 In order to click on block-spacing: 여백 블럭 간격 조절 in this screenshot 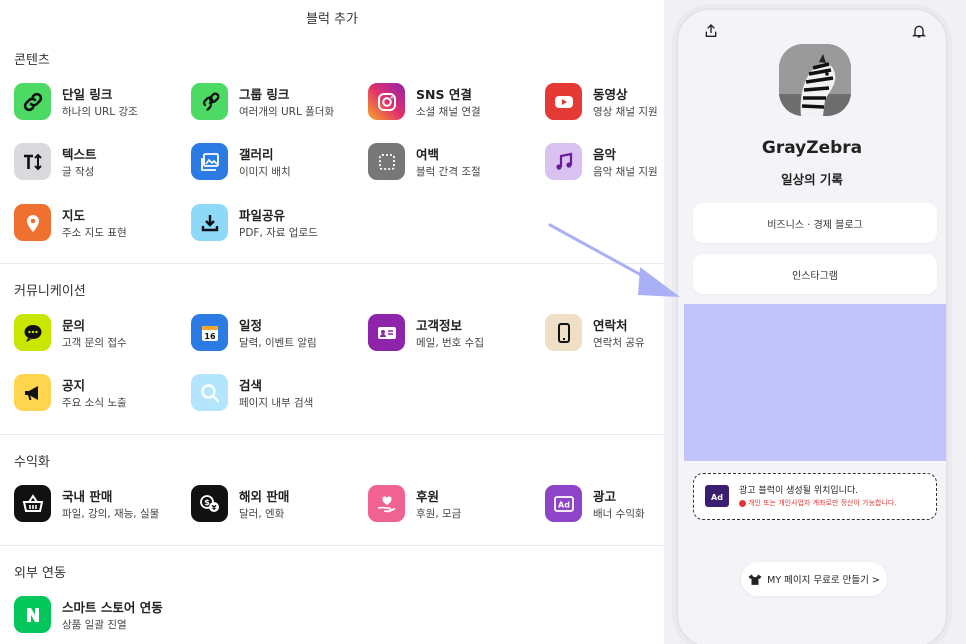, I will do `click(452, 161)`.